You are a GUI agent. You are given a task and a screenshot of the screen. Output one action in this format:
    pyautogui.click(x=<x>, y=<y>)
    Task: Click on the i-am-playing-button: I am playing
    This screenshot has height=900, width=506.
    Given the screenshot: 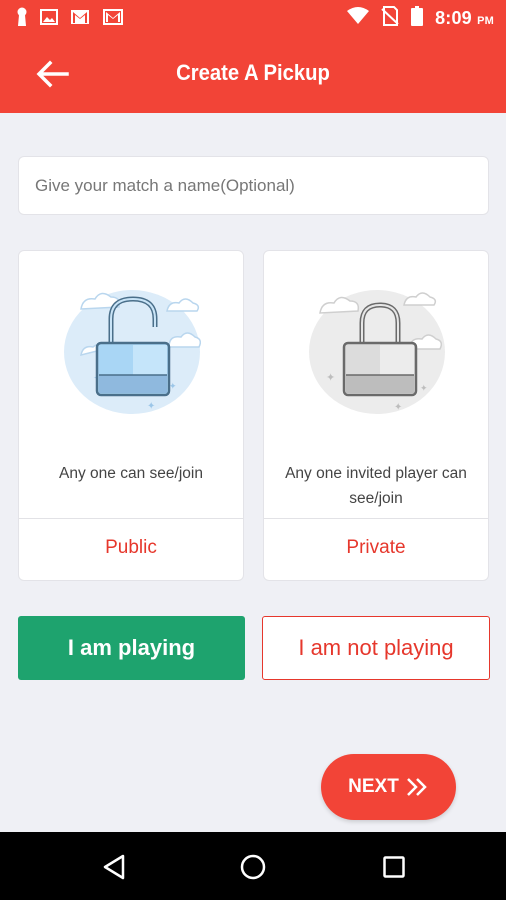 What is the action you would take?
    pyautogui.click(x=131, y=648)
    